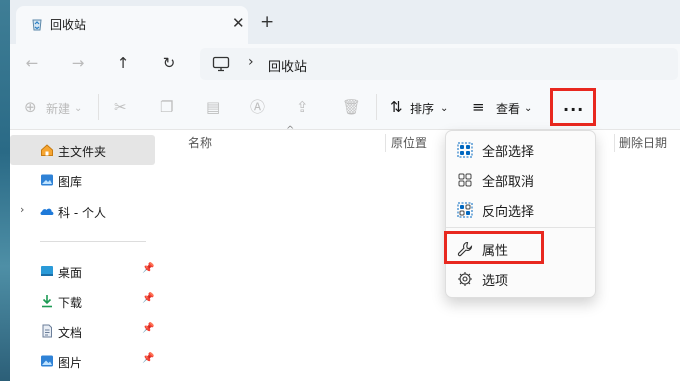 Image resolution: width=680 pixels, height=381 pixels. I want to click on menu-item-select-none: 全部取消, so click(521, 180).